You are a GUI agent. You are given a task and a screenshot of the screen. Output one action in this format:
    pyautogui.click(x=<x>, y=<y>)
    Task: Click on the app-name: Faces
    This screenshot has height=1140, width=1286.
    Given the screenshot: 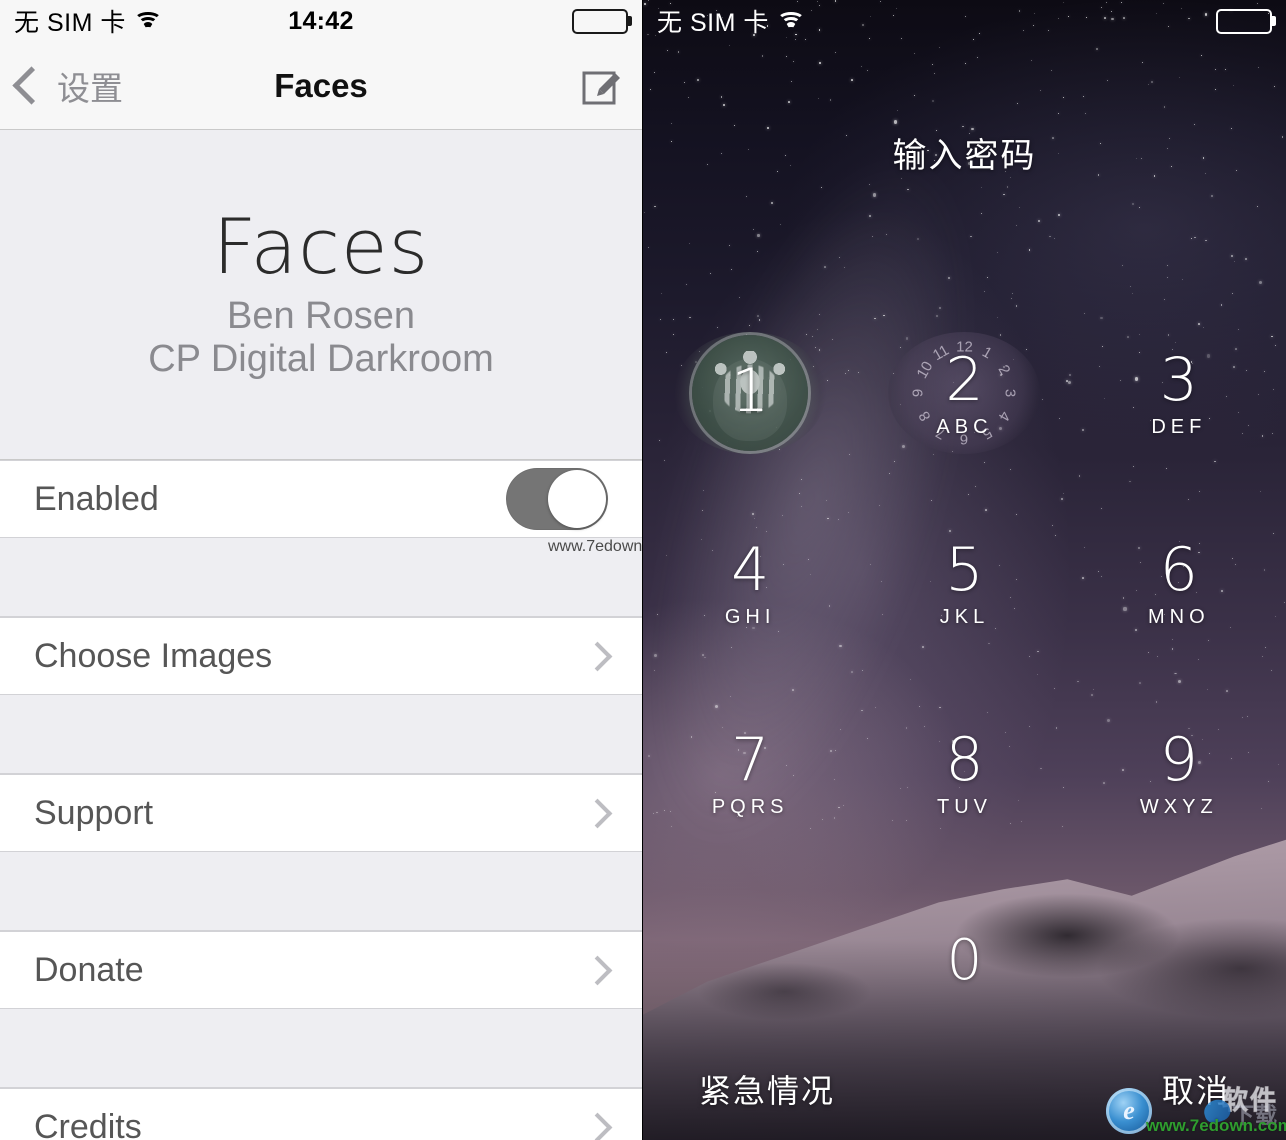 What is the action you would take?
    pyautogui.click(x=321, y=246)
    